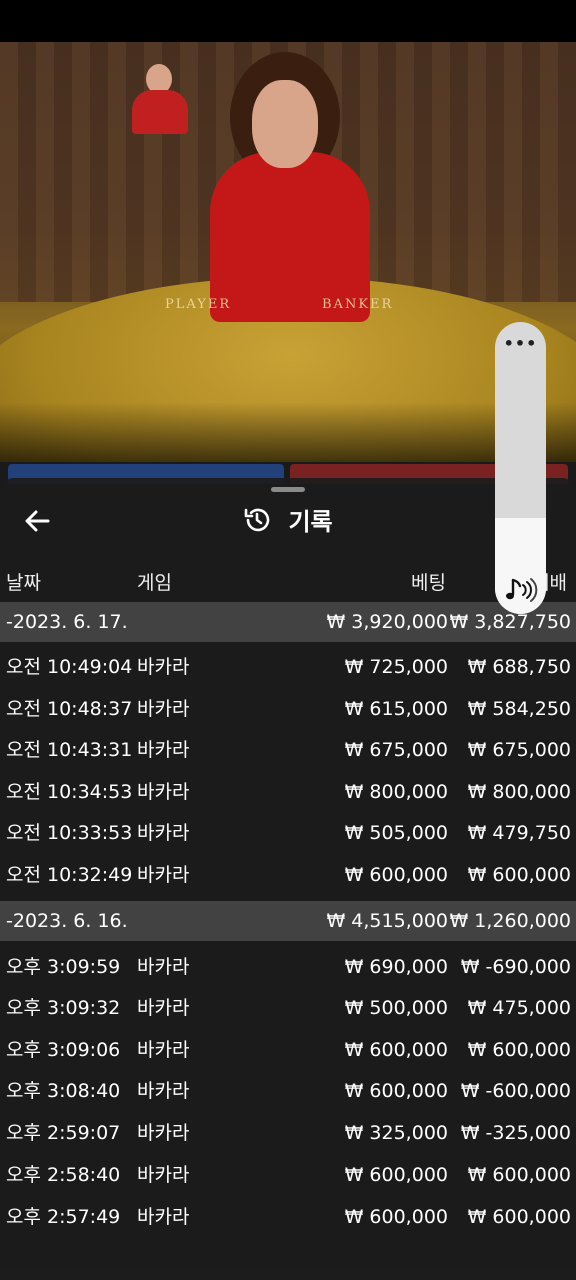  What do you see at coordinates (23, 583) in the screenshot?
I see `column-header-date: 날짜` at bounding box center [23, 583].